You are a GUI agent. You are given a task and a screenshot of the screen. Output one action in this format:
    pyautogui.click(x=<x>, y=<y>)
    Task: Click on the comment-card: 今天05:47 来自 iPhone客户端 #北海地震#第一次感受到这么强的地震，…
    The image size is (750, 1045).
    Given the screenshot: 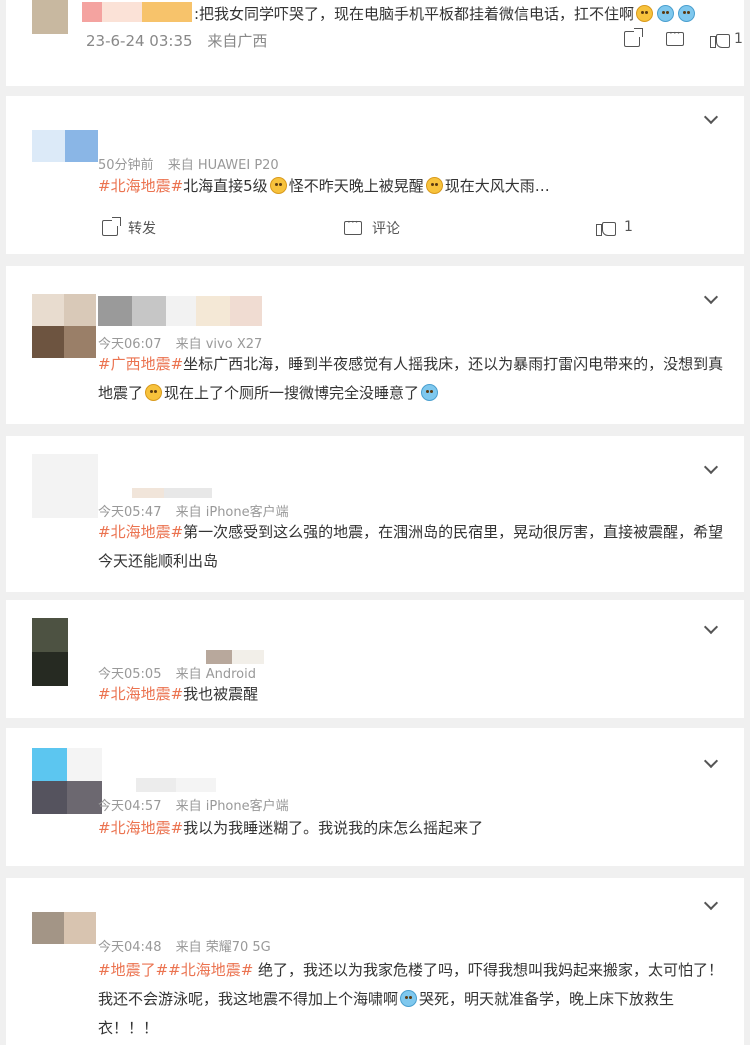 What is the action you would take?
    pyautogui.click(x=375, y=514)
    